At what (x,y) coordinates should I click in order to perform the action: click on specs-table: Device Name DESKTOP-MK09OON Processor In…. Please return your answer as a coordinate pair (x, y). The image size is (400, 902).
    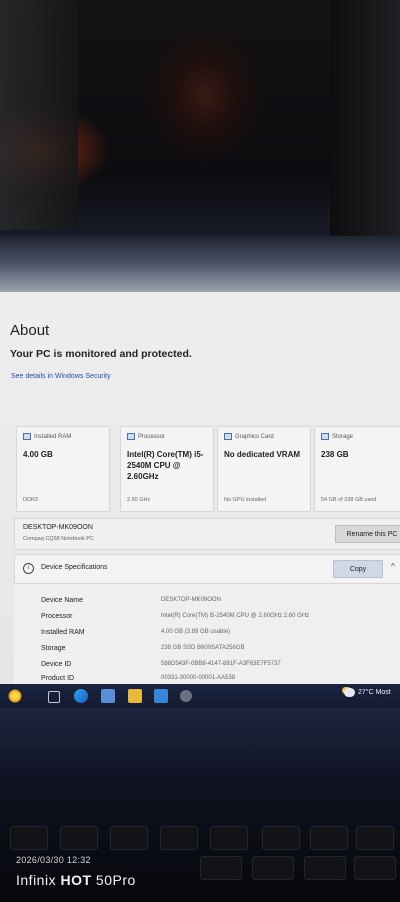
    Looking at the image, I should click on (207, 634).